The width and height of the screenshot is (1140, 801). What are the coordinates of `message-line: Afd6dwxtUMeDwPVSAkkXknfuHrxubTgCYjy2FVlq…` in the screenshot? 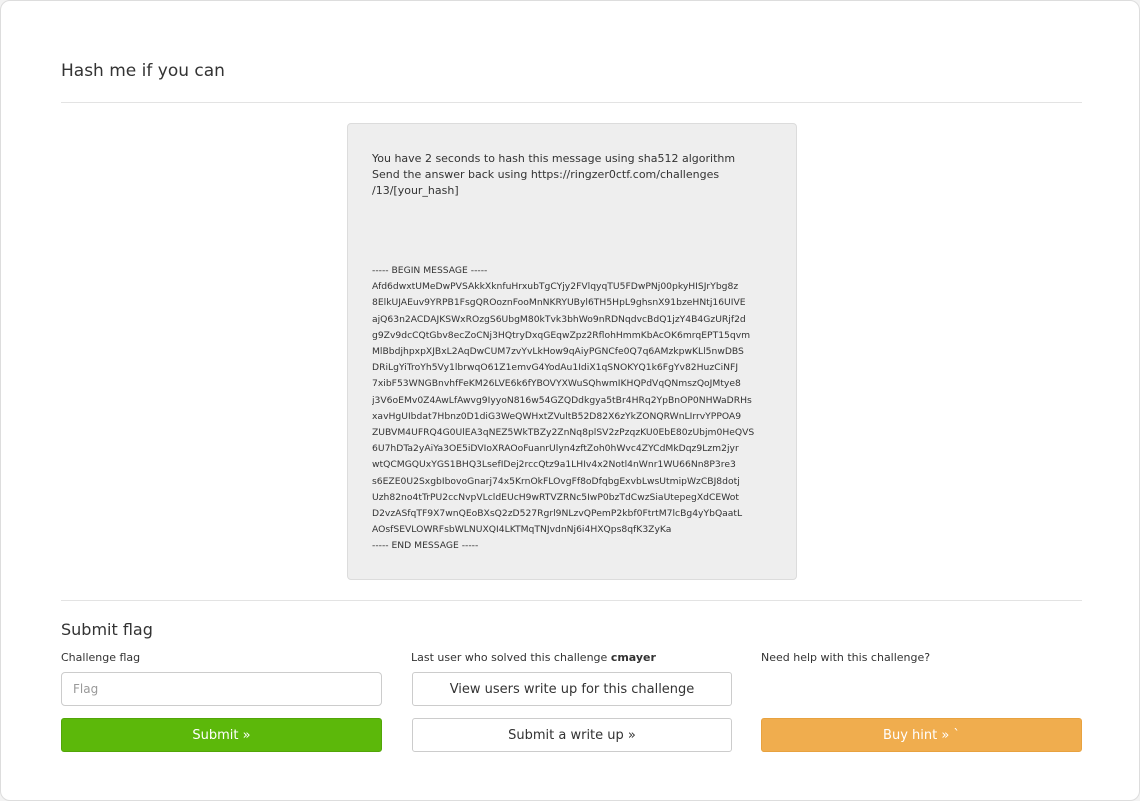 It's located at (555, 287).